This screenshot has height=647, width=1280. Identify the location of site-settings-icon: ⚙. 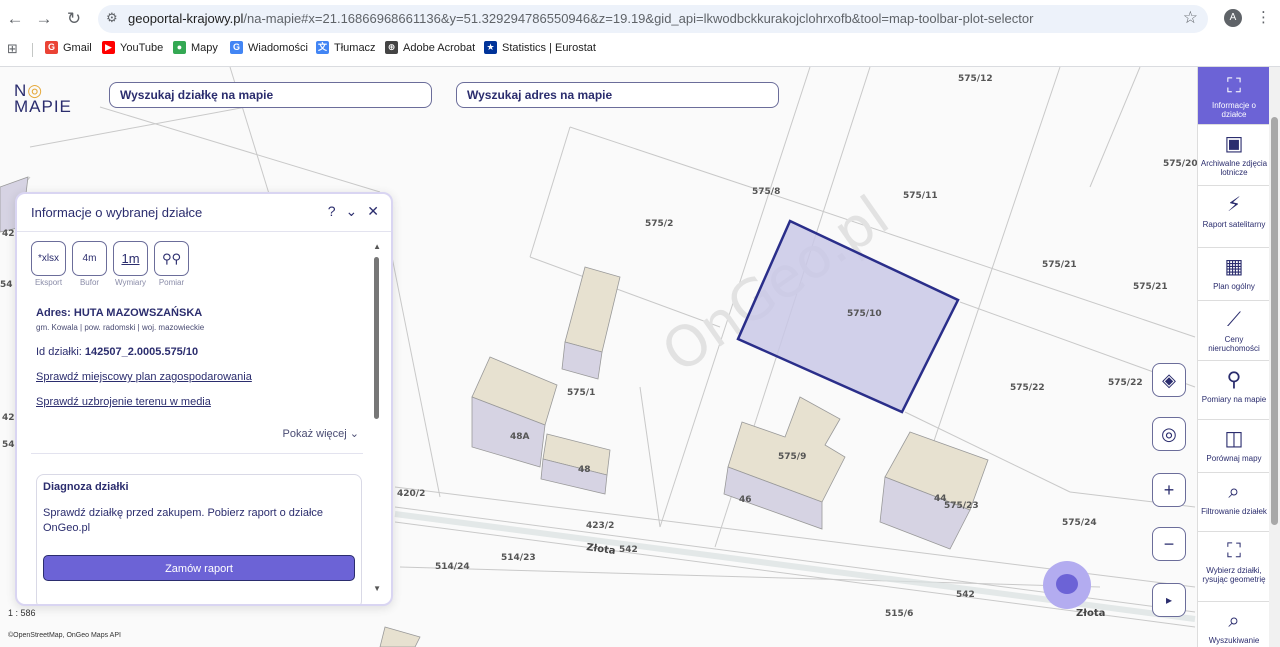
(112, 18).